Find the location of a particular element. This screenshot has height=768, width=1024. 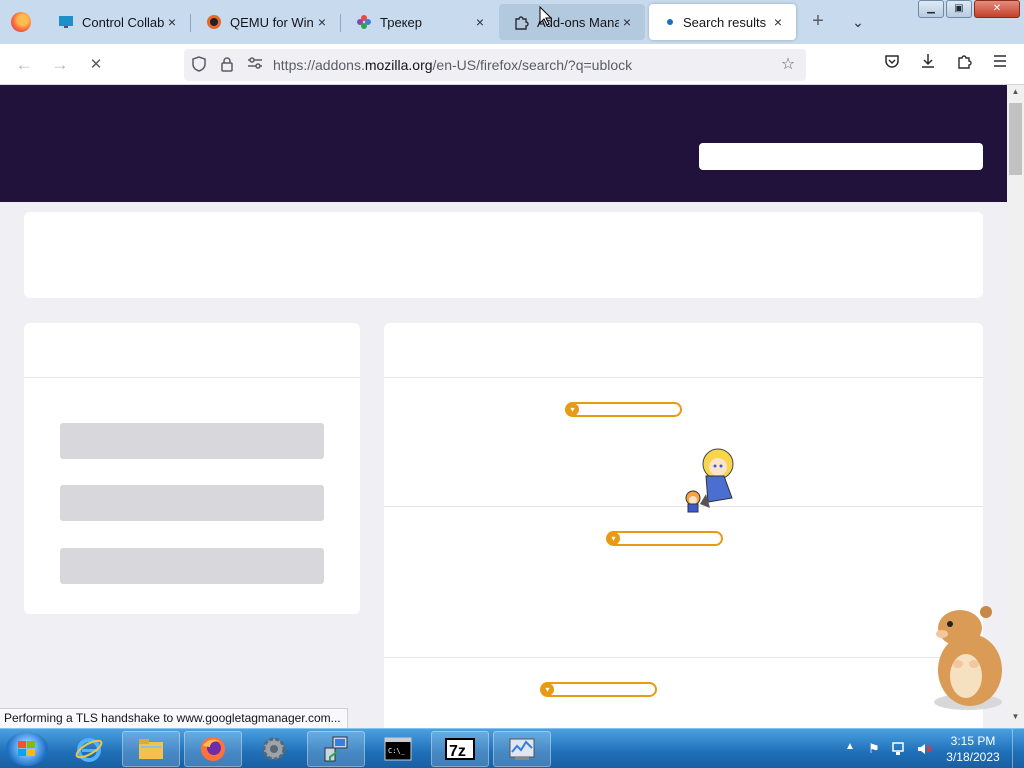

download-icon is located at coordinates (928, 64).